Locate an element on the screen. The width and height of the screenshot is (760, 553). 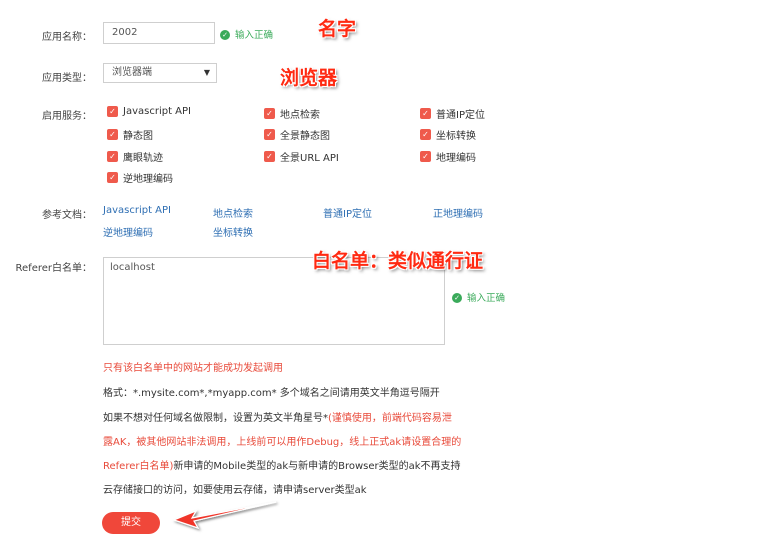
service-label: 坐标转换 is located at coordinates (456, 136).